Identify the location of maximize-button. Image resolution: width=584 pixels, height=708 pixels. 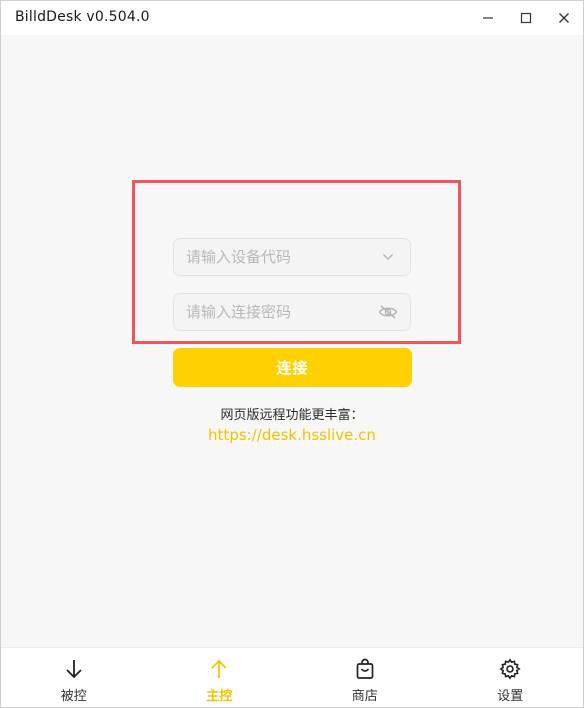
(526, 18).